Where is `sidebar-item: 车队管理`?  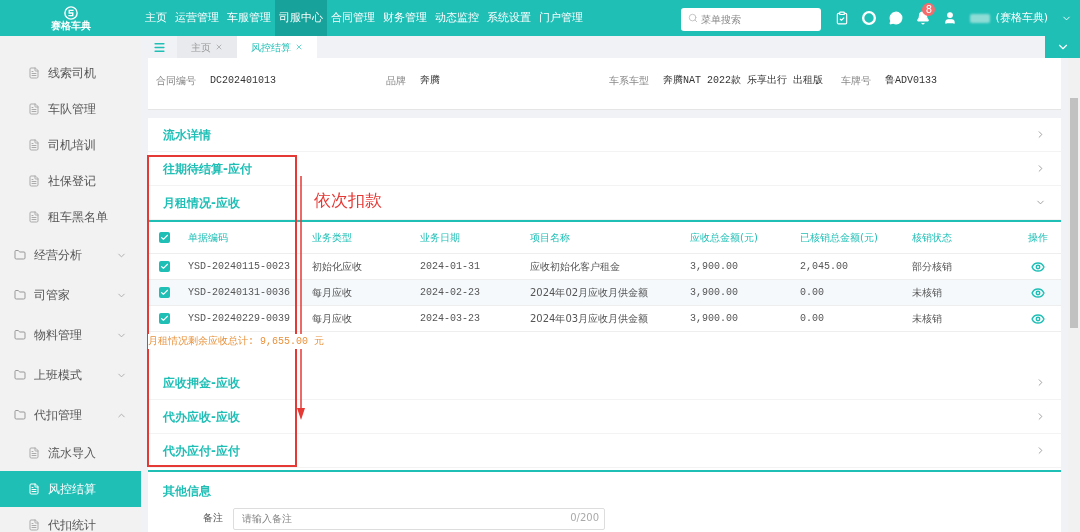
sidebar-item: 车队管理 is located at coordinates (70, 109).